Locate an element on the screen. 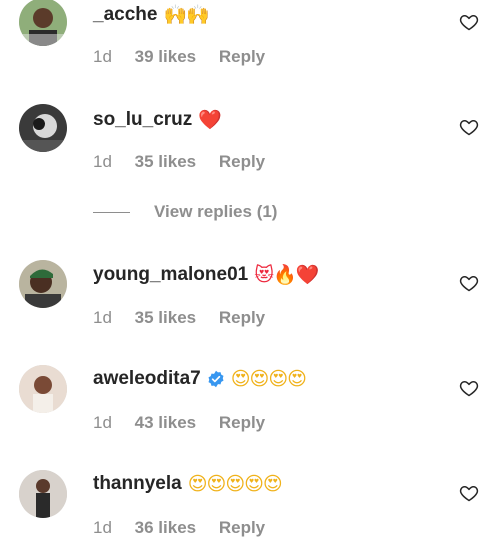 The width and height of the screenshot is (501, 551). comment-meta: 1d 36 likes Reply is located at coordinates (188, 528).